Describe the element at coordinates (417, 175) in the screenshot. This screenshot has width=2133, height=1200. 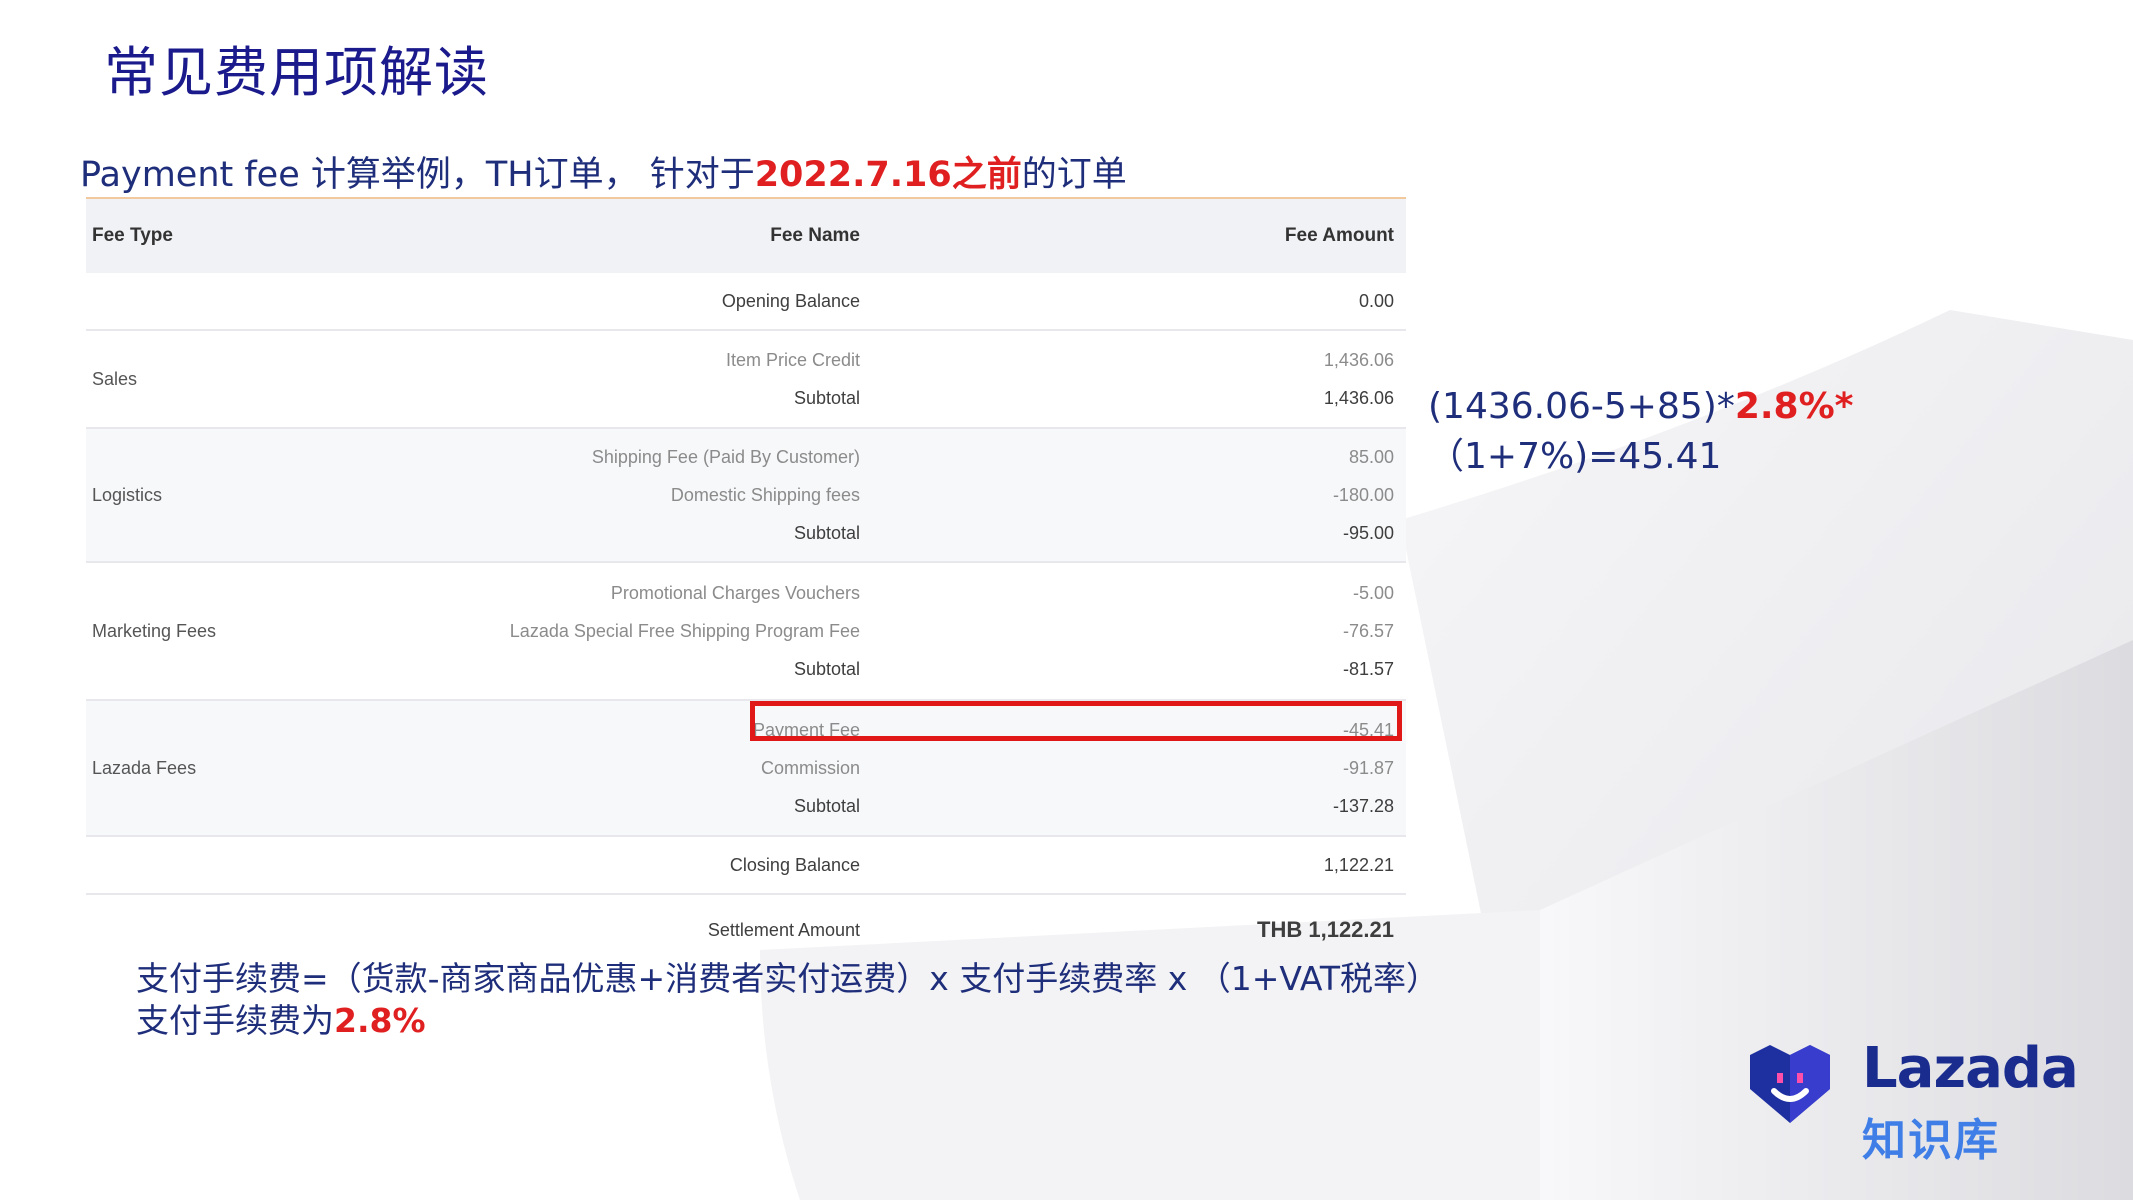
I see `subtitle-prefix: Payment fee 计算举例，TH订单， 针对于` at that location.